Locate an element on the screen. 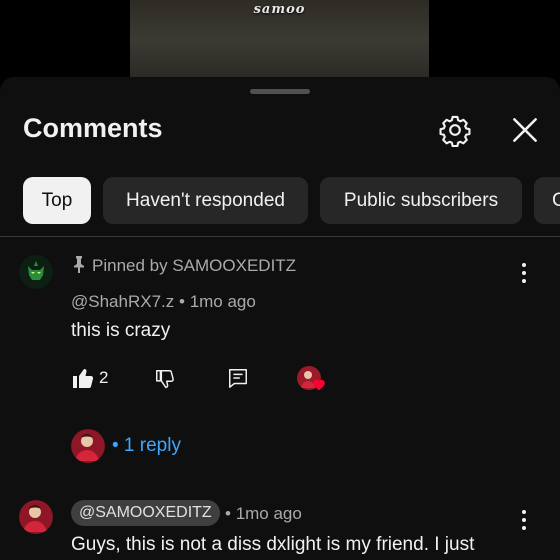  view-replies-link: • 1 reply is located at coordinates (146, 446).